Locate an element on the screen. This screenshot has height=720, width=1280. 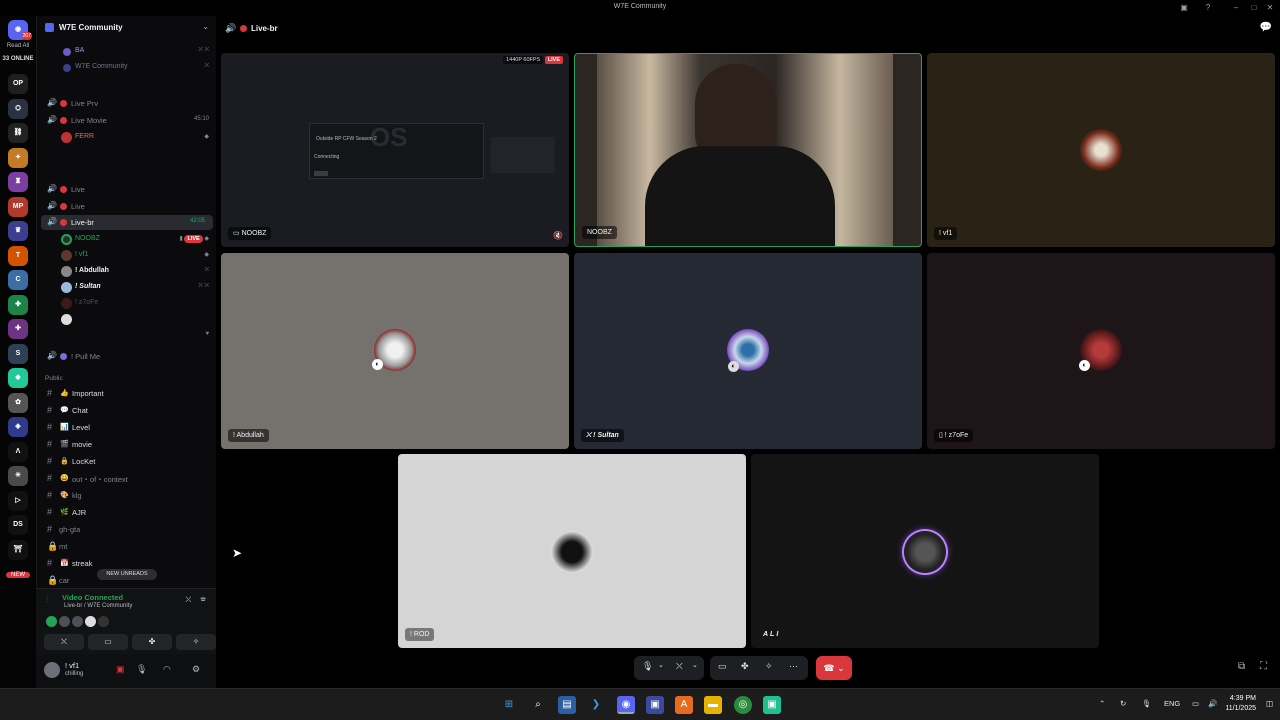
start-icon: ⊞ is located at coordinates (509, 705).